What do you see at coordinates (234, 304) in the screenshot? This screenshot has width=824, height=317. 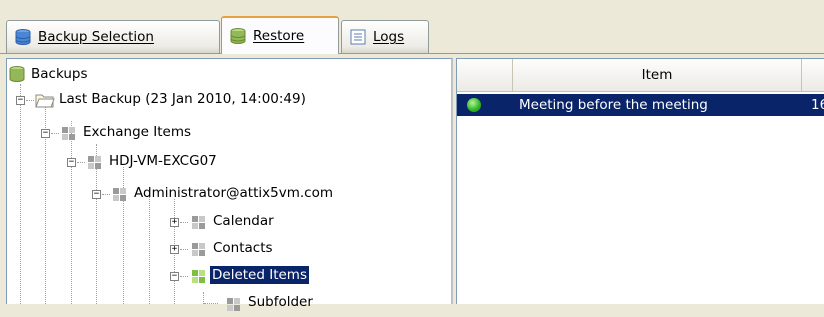 I see `subfolder-icon` at bounding box center [234, 304].